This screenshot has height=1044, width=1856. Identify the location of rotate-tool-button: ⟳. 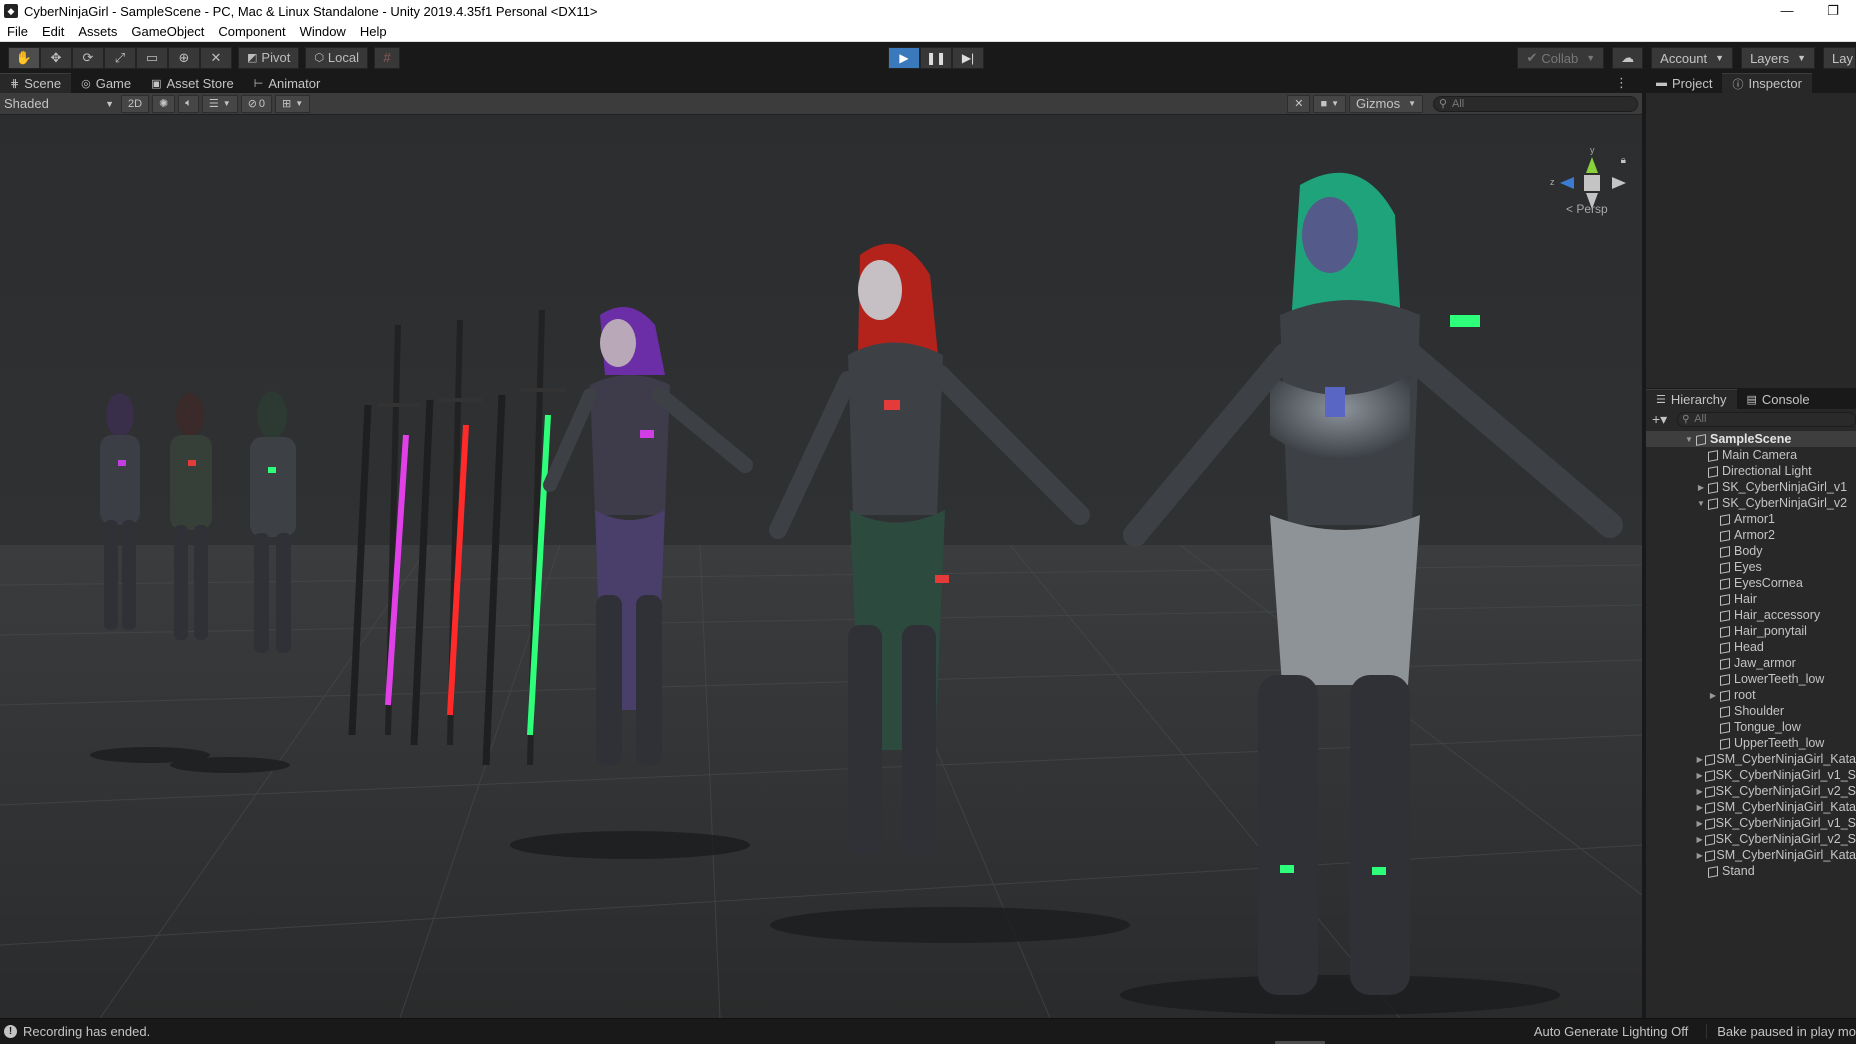
(88, 57).